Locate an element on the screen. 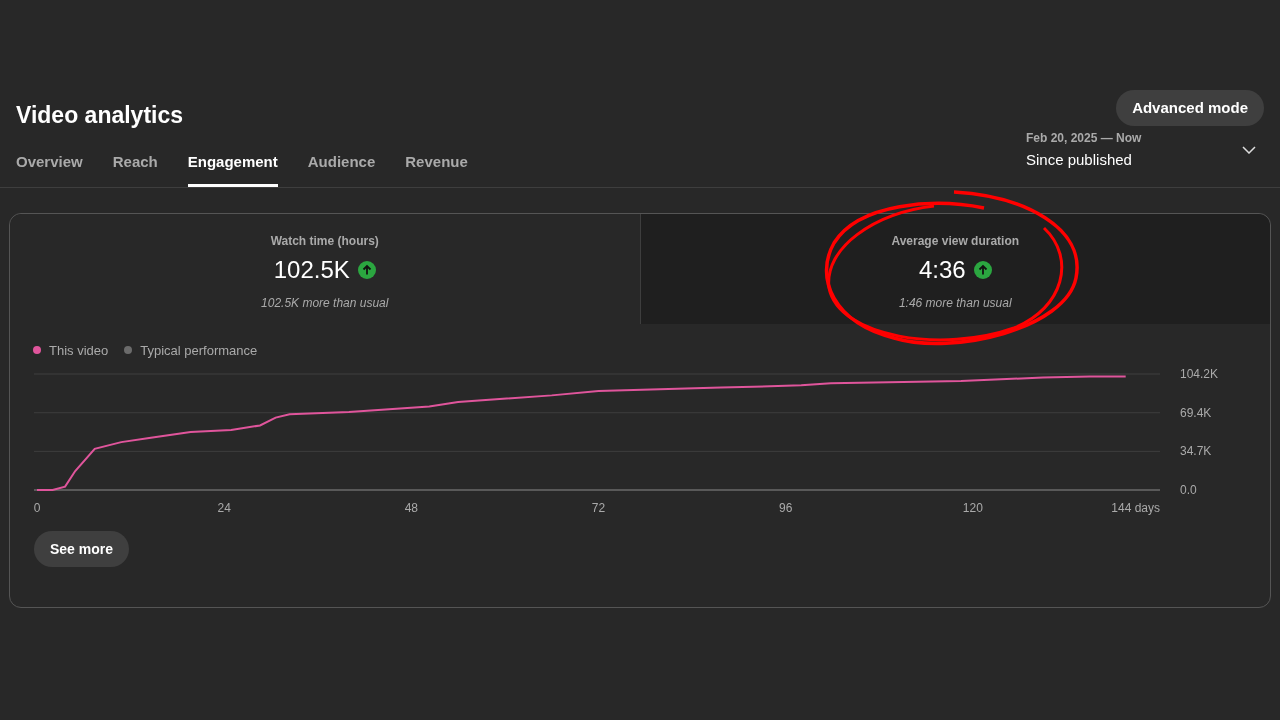  x-axis-label: 72 is located at coordinates (598, 508).